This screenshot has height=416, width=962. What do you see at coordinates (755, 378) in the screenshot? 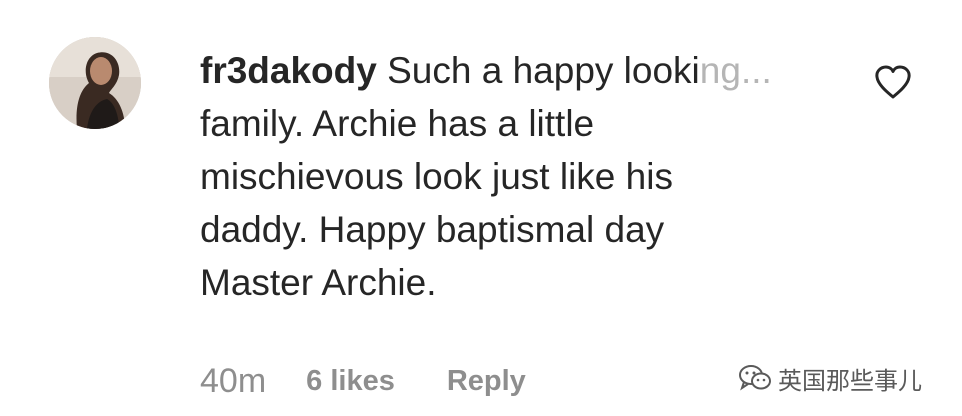
I see `wechat-icon` at bounding box center [755, 378].